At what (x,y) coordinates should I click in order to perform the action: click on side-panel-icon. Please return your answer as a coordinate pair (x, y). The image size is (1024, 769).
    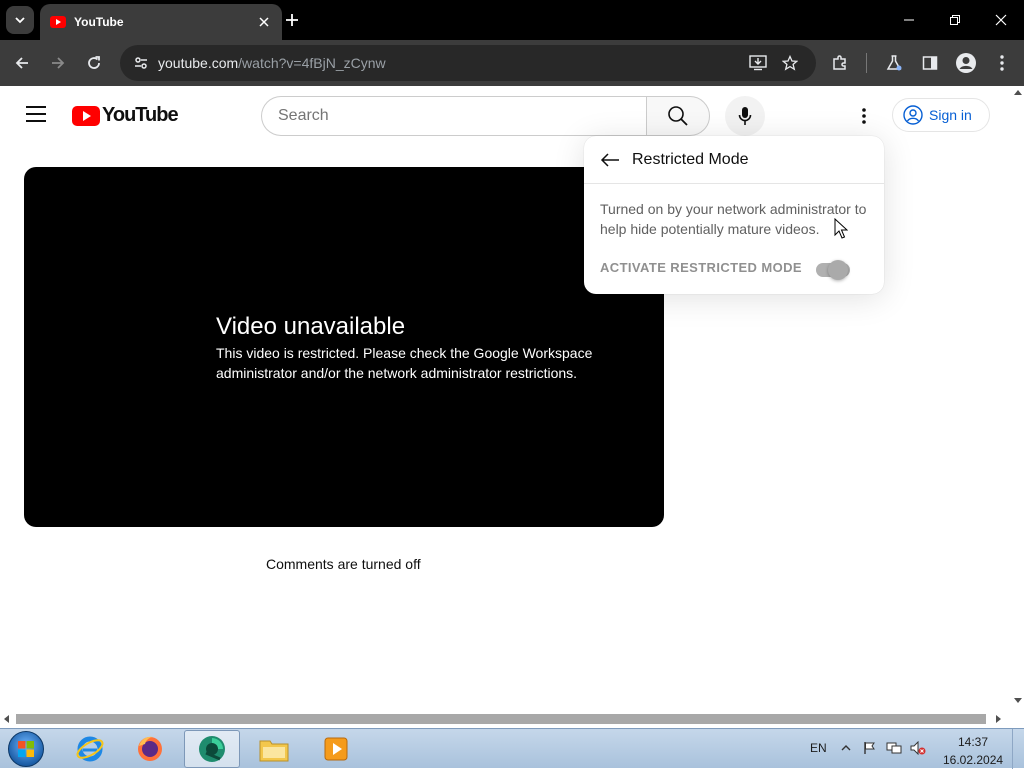
    Looking at the image, I should click on (930, 63).